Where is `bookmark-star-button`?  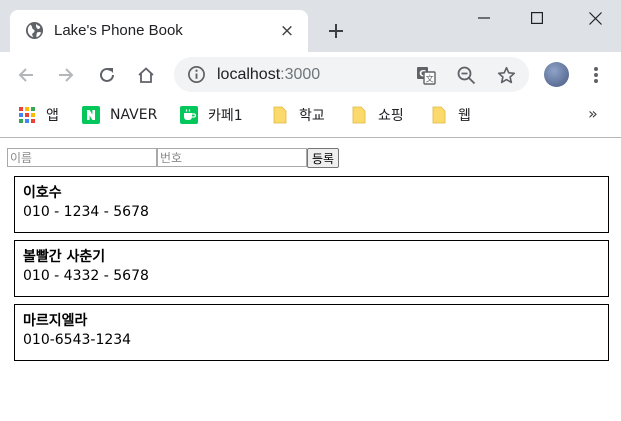 bookmark-star-button is located at coordinates (506, 75).